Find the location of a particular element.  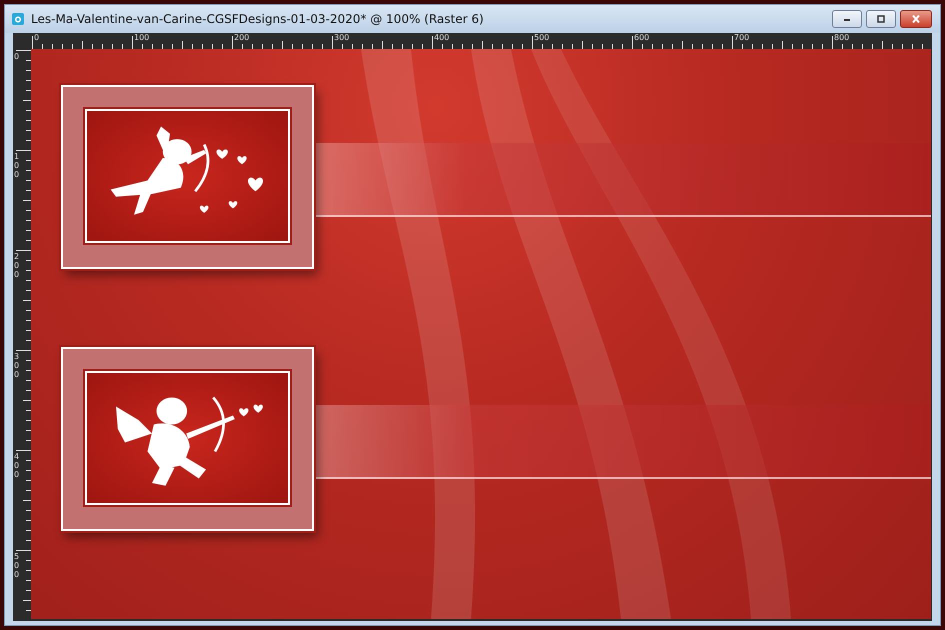

close-icon is located at coordinates (916, 19).